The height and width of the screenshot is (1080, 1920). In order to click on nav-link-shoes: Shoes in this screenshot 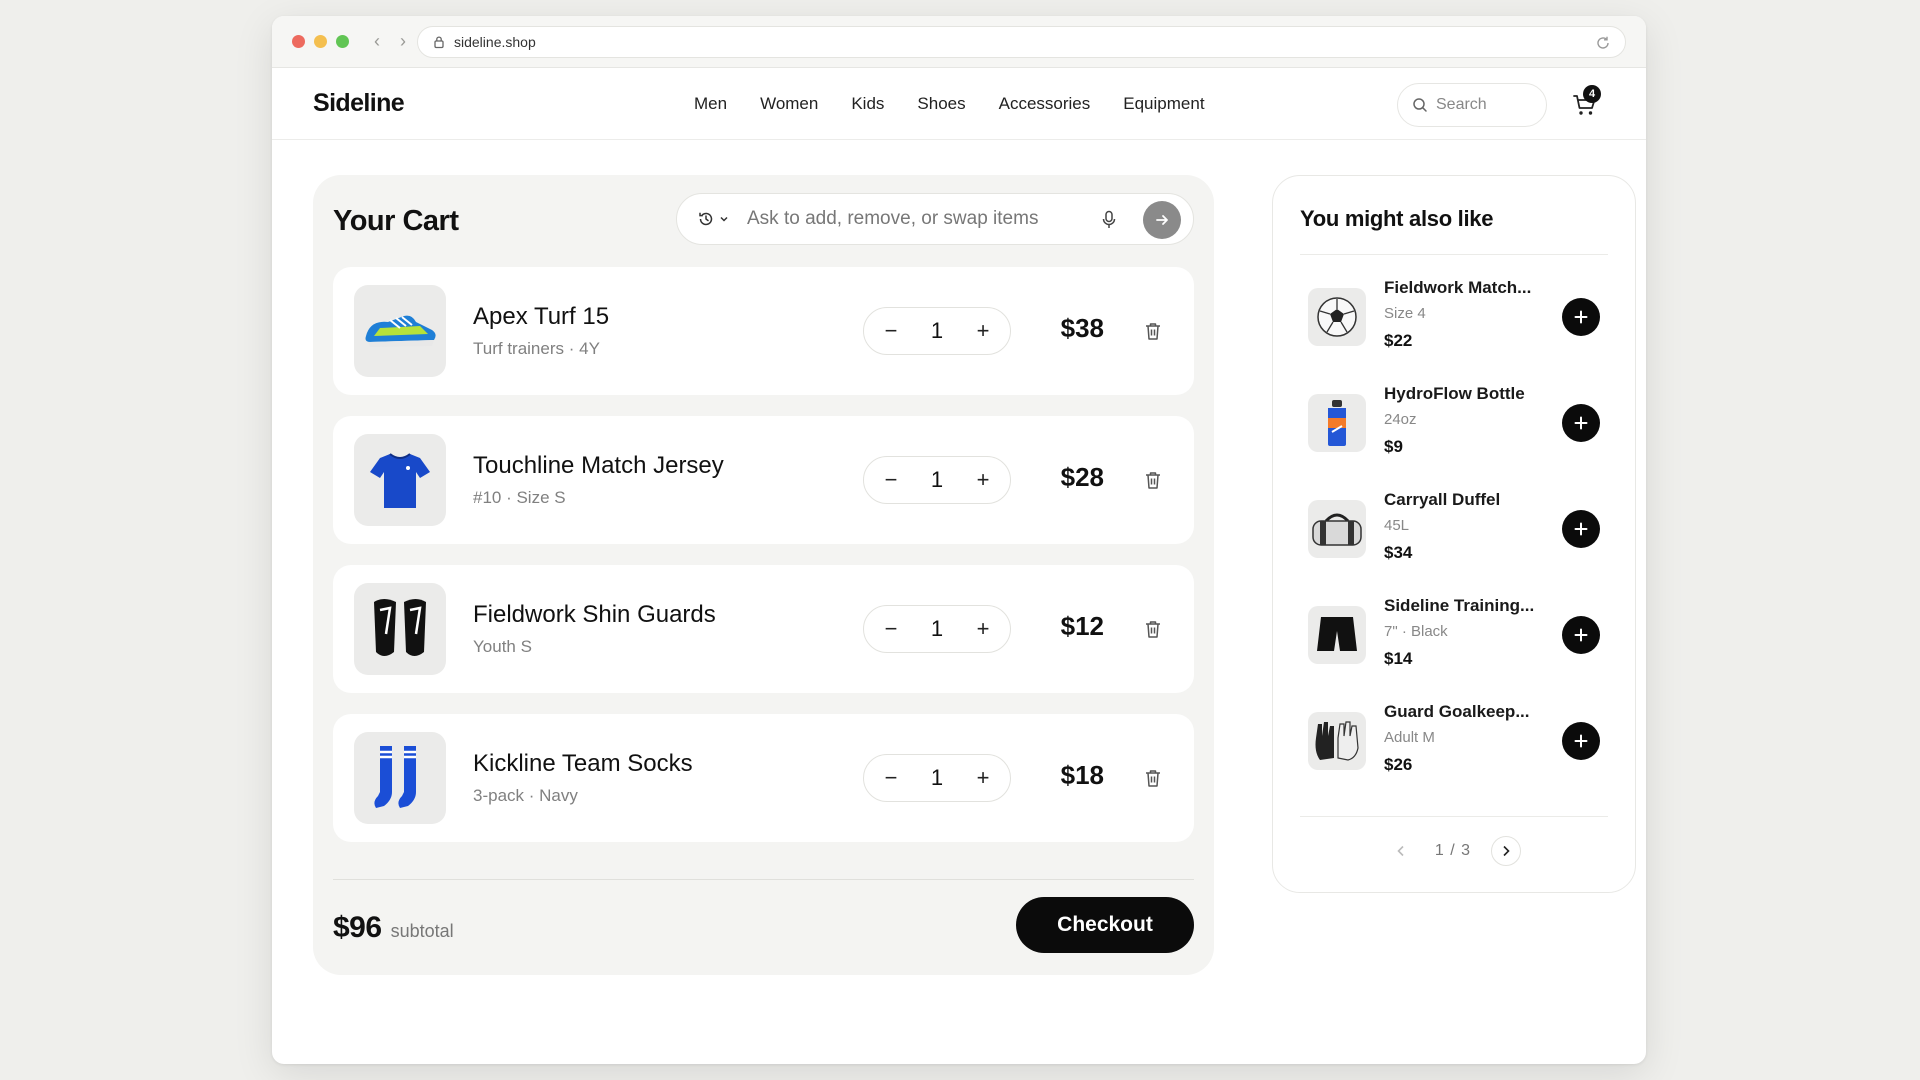, I will do `click(941, 104)`.